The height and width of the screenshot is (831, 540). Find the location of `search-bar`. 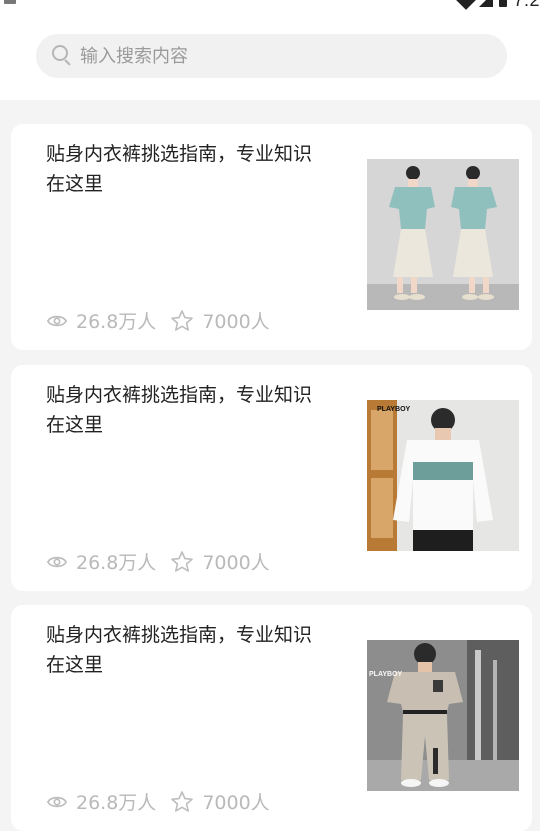

search-bar is located at coordinates (271, 56).